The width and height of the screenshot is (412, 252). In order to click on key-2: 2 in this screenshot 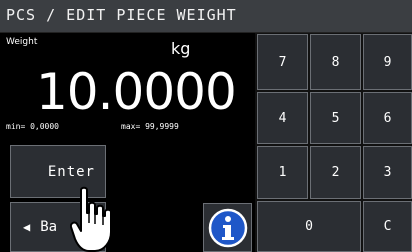, I will do `click(335, 172)`.